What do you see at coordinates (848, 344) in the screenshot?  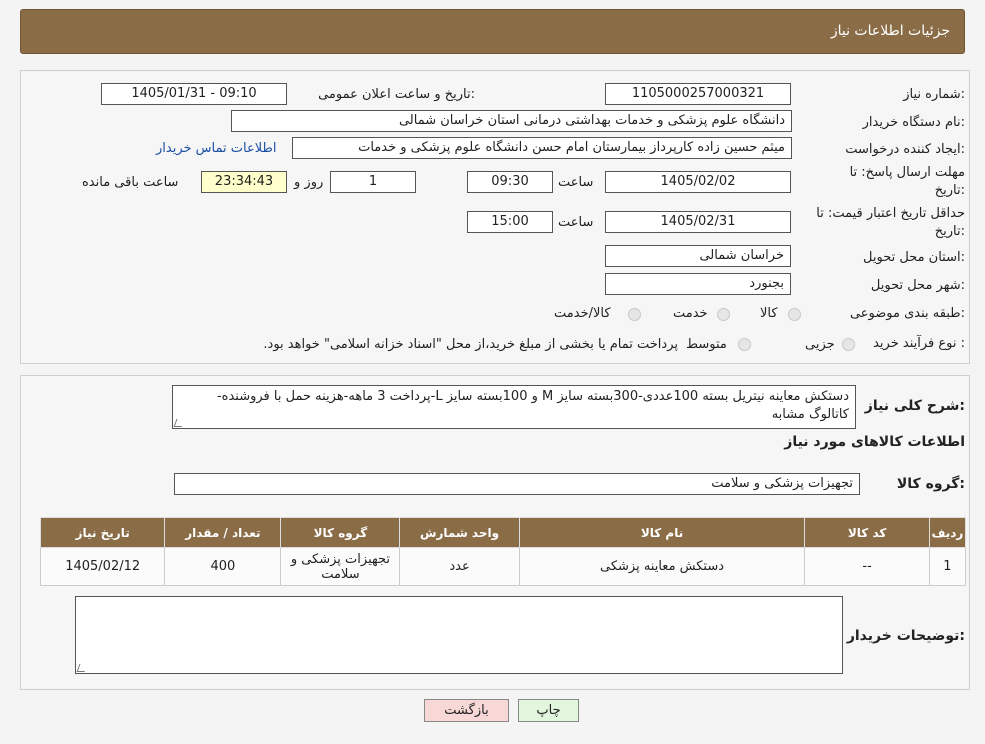 I see `process-minor-radio` at bounding box center [848, 344].